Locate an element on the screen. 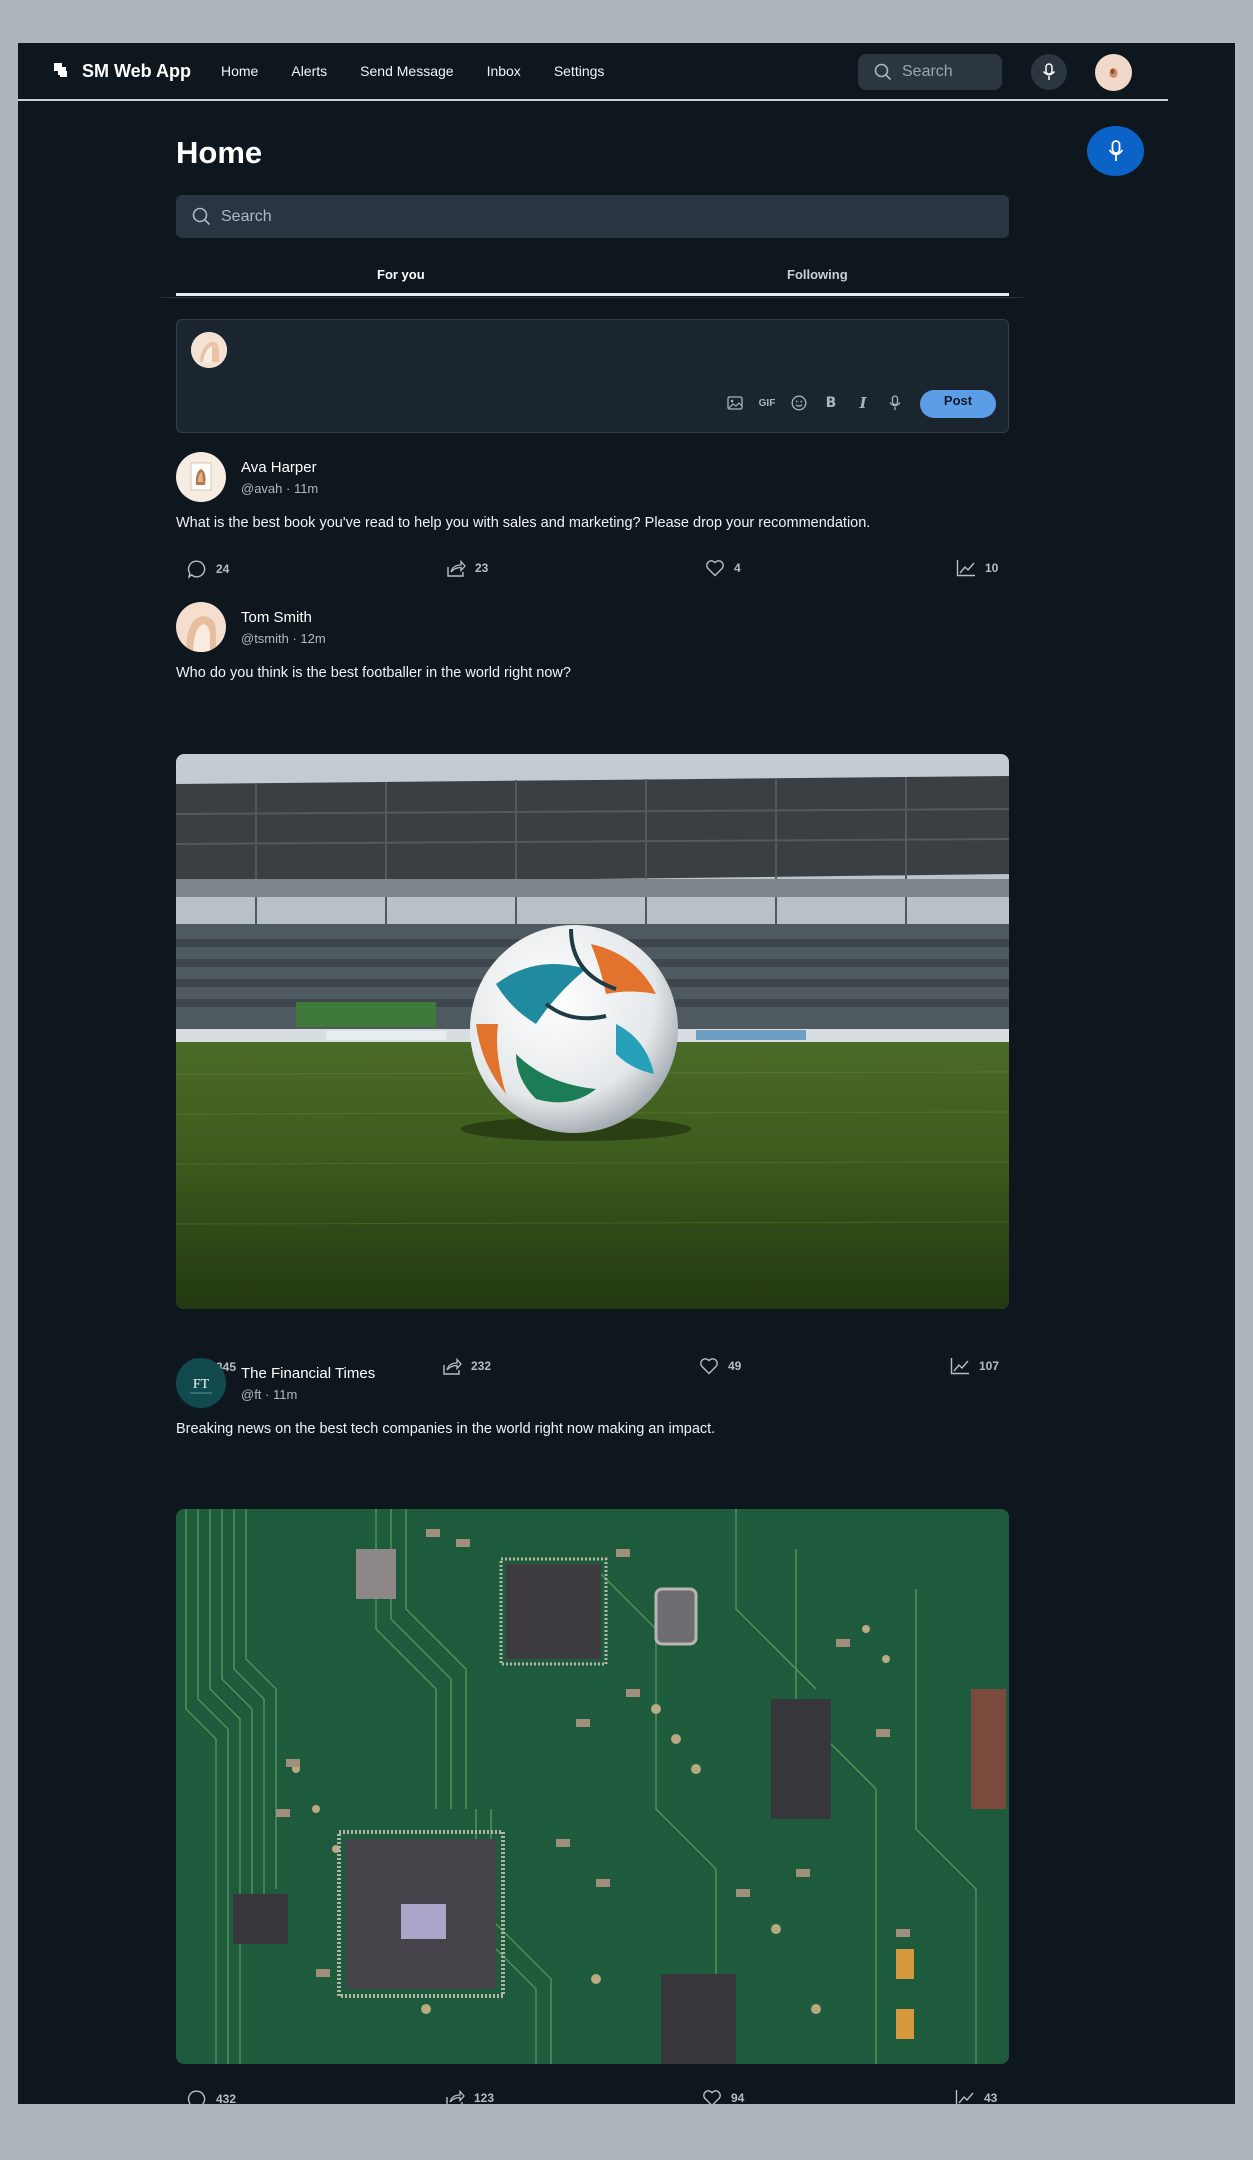 Image resolution: width=1253 pixels, height=2160 pixels. views-button: 10 is located at coordinates (977, 568).